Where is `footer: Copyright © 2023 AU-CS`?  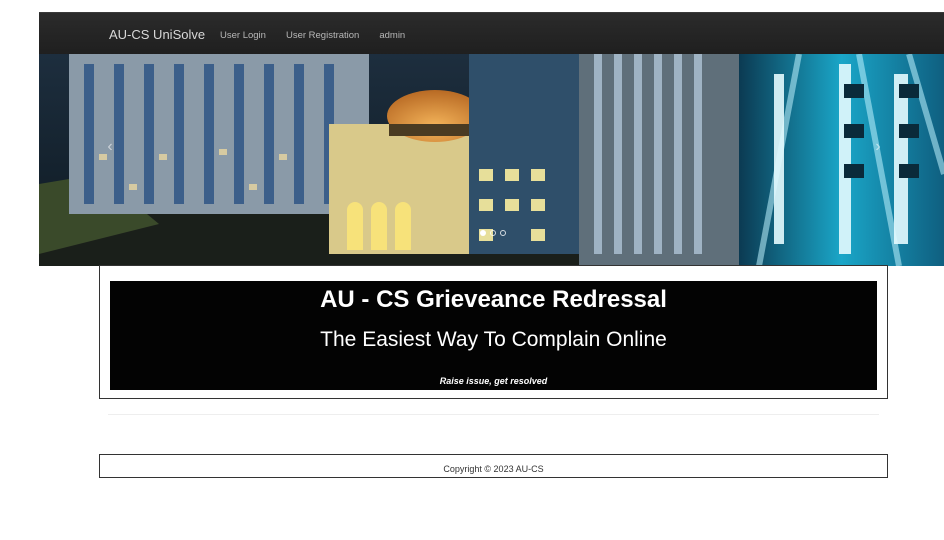 footer: Copyright © 2023 AU-CS is located at coordinates (493, 466).